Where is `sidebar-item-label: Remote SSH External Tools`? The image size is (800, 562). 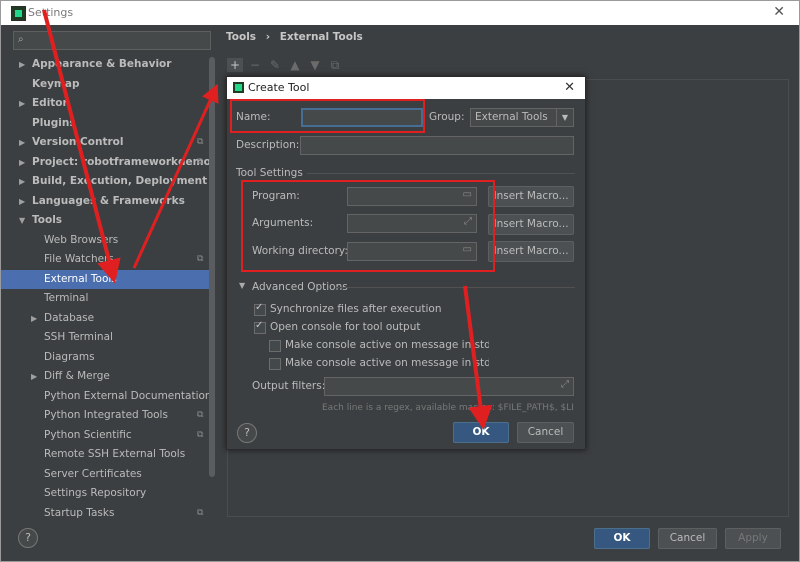 sidebar-item-label: Remote SSH External Tools is located at coordinates (115, 454).